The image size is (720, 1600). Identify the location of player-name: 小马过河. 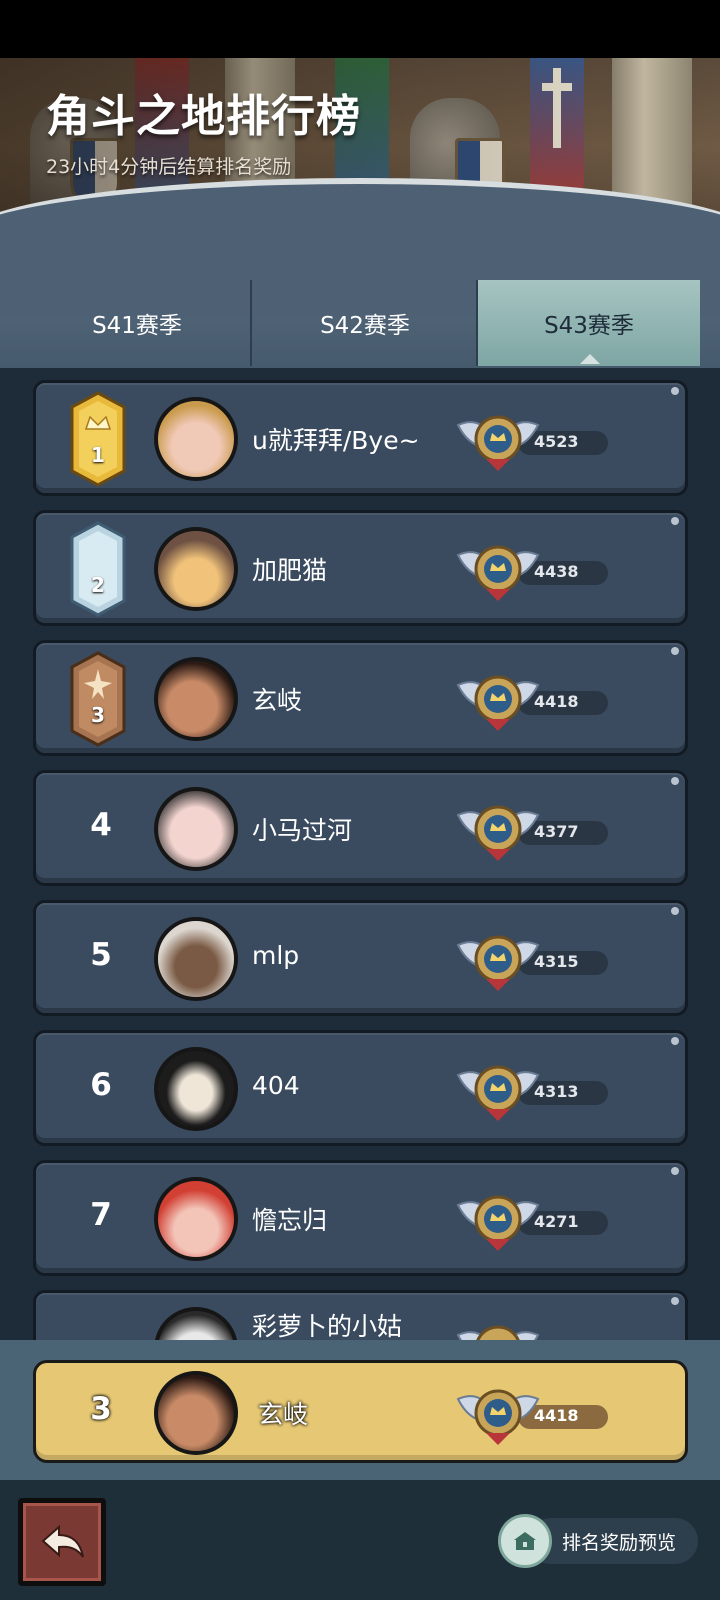
(302, 830).